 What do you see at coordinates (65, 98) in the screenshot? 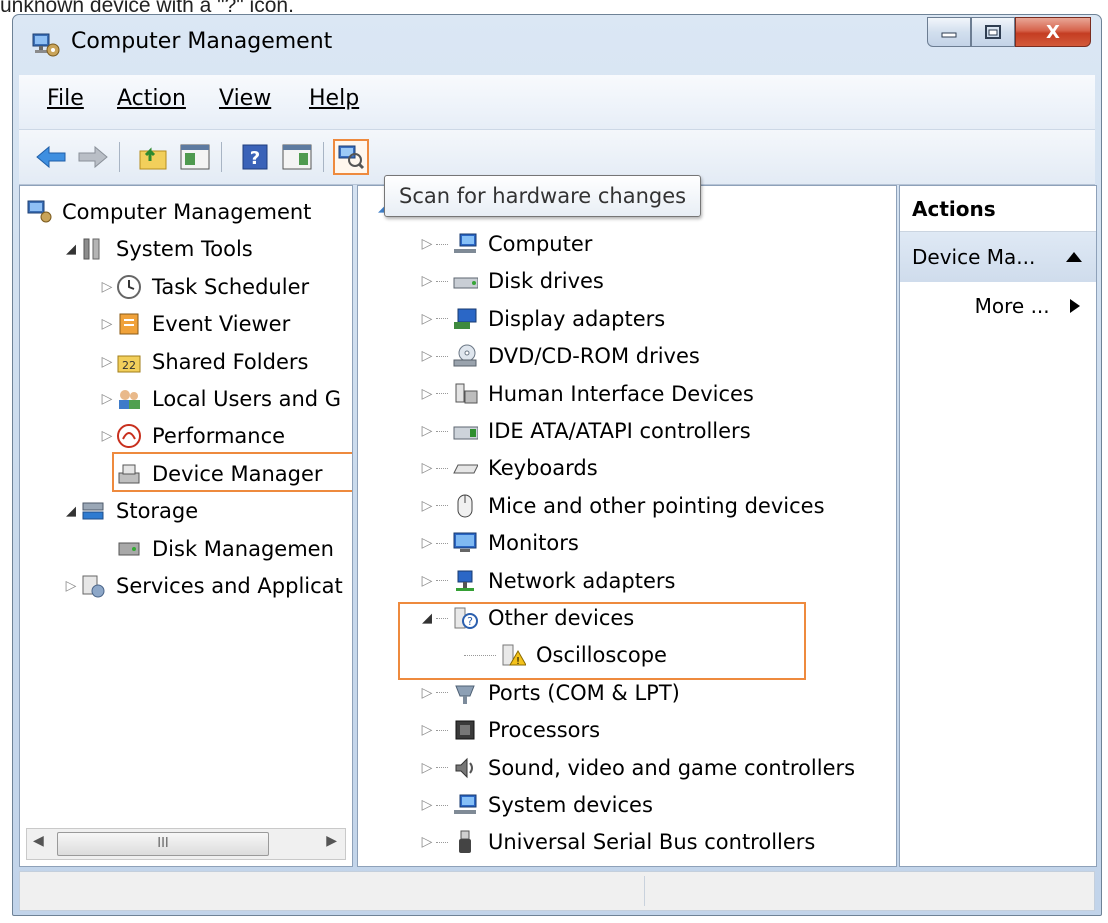
I see `menu-file: File` at bounding box center [65, 98].